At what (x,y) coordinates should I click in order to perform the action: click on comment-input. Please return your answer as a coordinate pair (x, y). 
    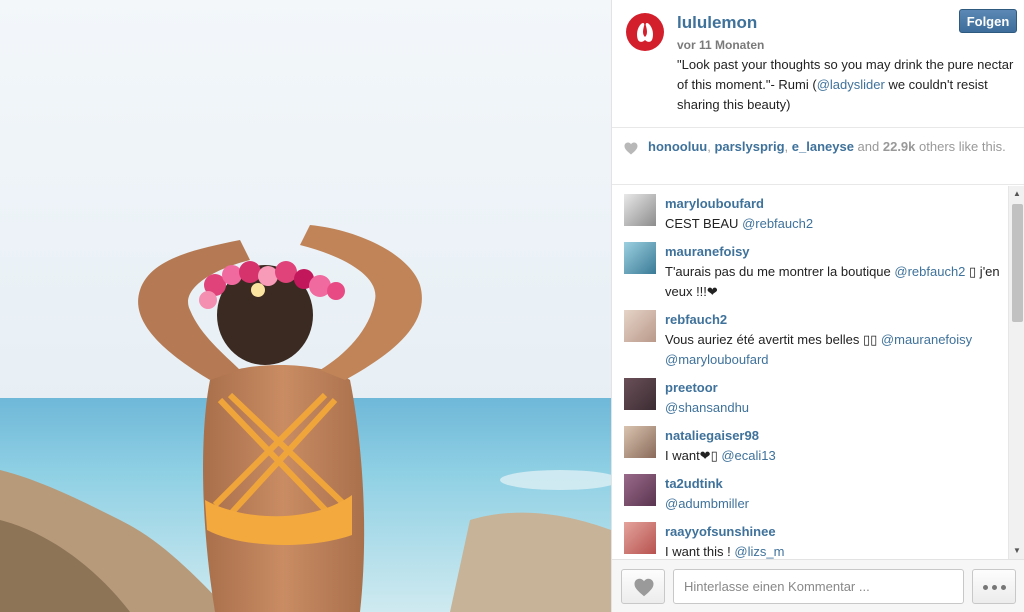
    Looking at the image, I should click on (818, 586).